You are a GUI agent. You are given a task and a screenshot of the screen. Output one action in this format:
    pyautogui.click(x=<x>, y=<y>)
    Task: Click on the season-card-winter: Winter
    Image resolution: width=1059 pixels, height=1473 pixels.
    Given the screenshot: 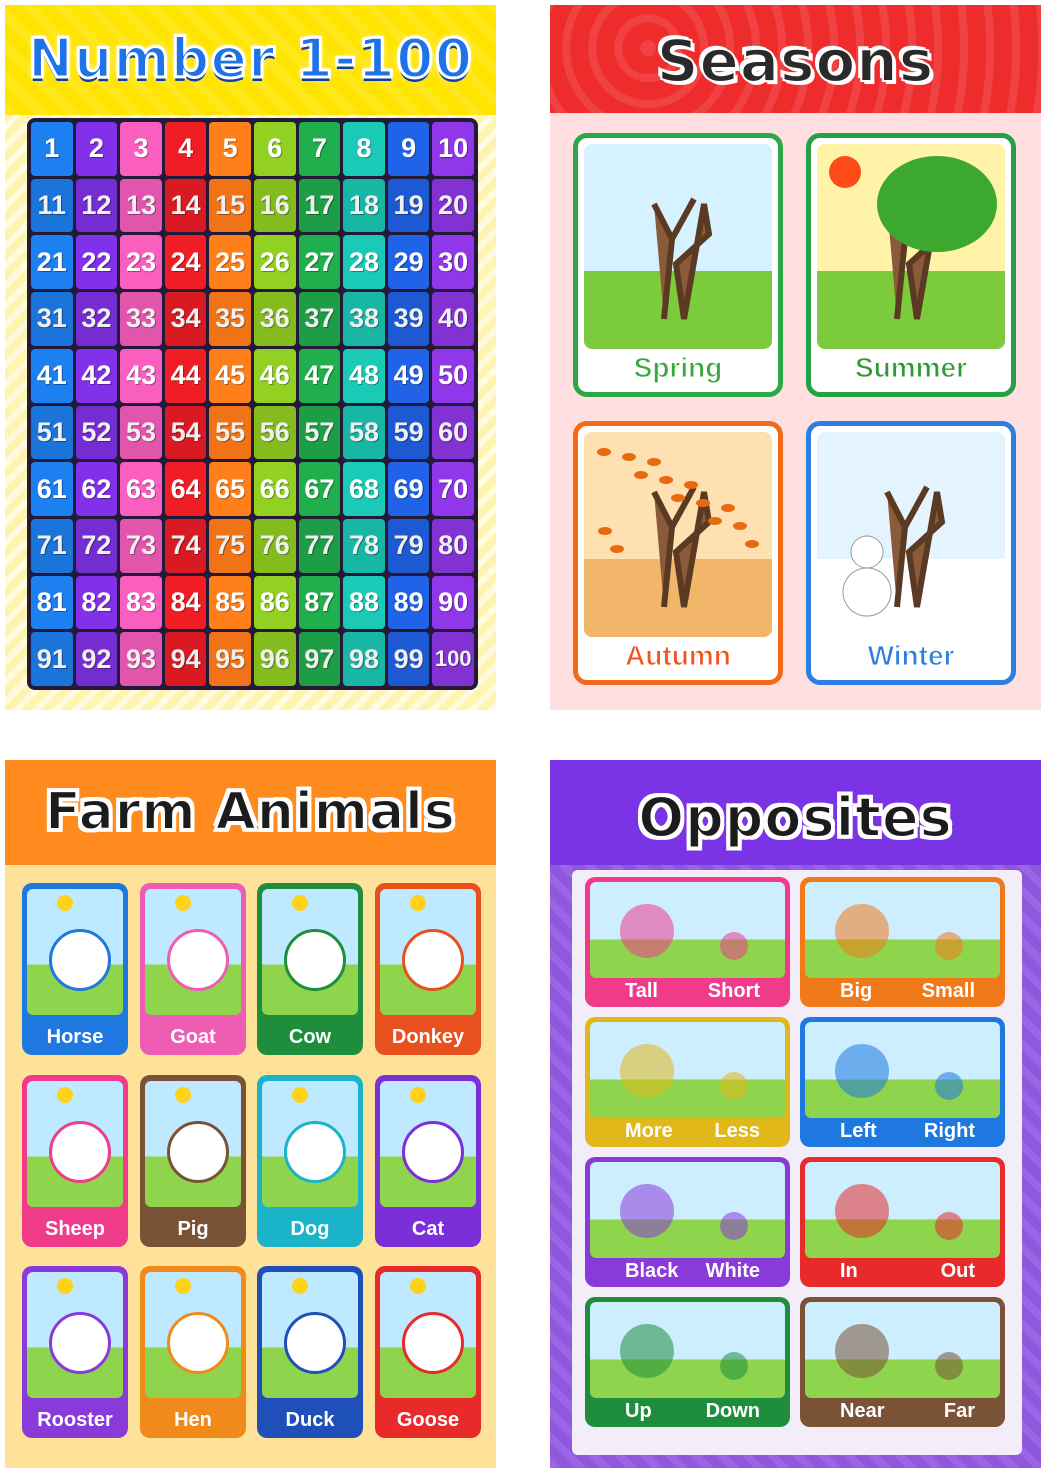 What is the action you would take?
    pyautogui.click(x=911, y=553)
    